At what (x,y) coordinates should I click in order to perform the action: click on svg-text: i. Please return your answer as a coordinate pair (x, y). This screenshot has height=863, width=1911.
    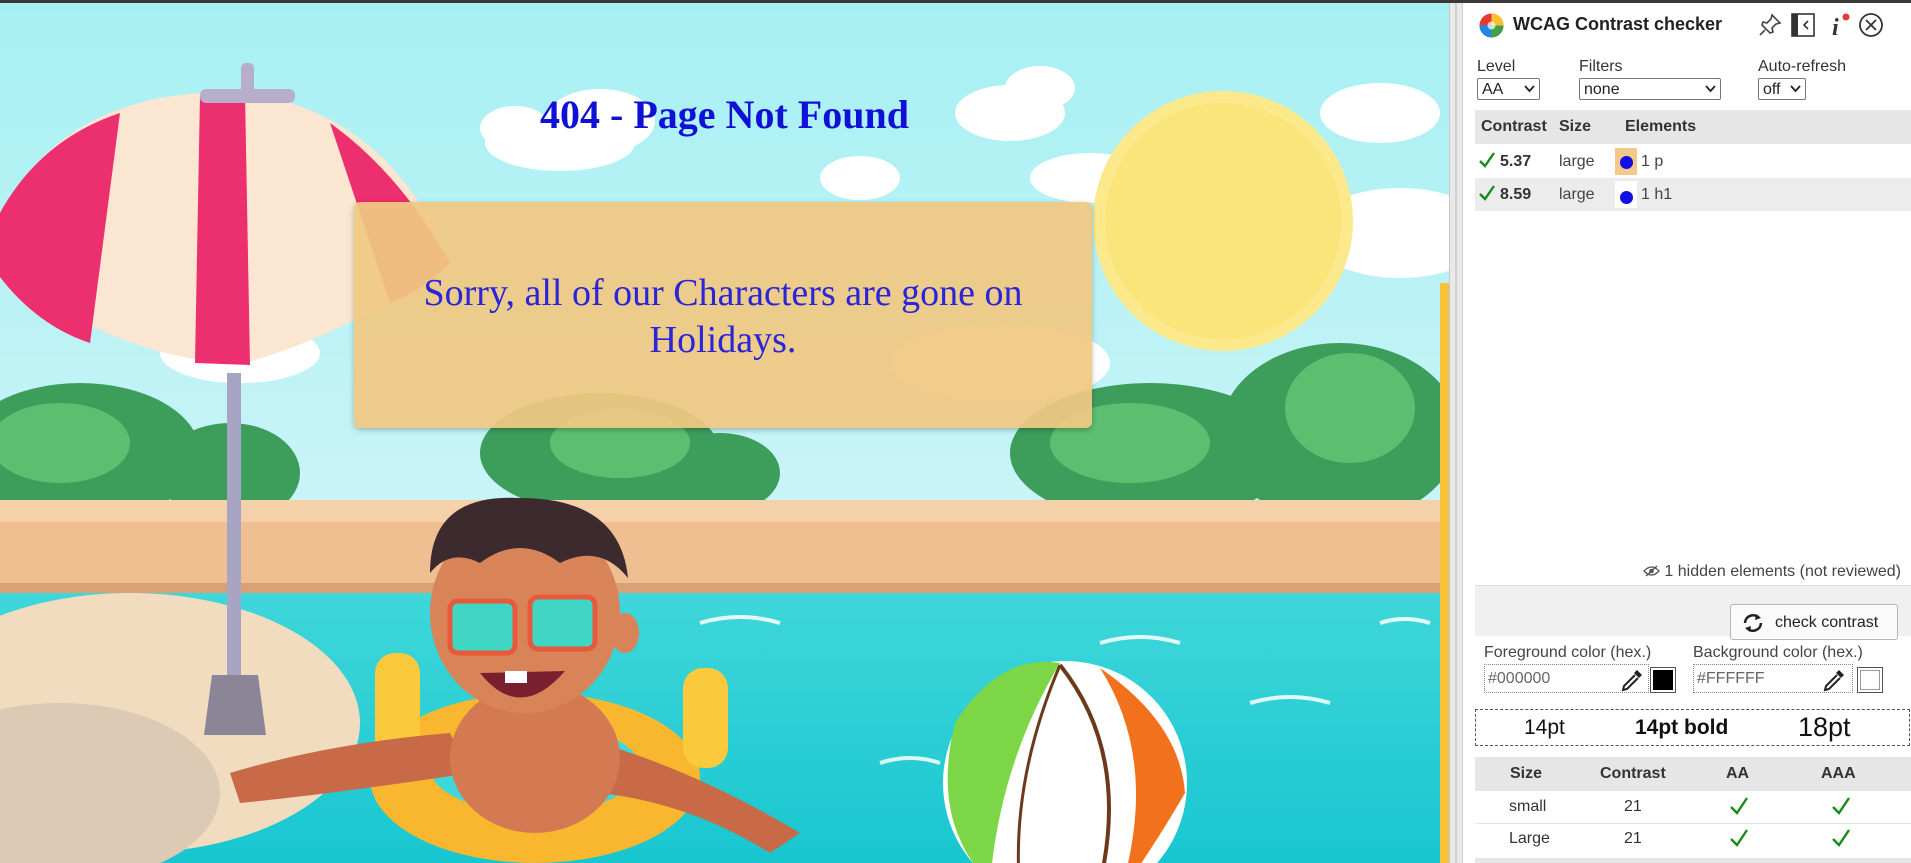
    Looking at the image, I should click on (1835, 27).